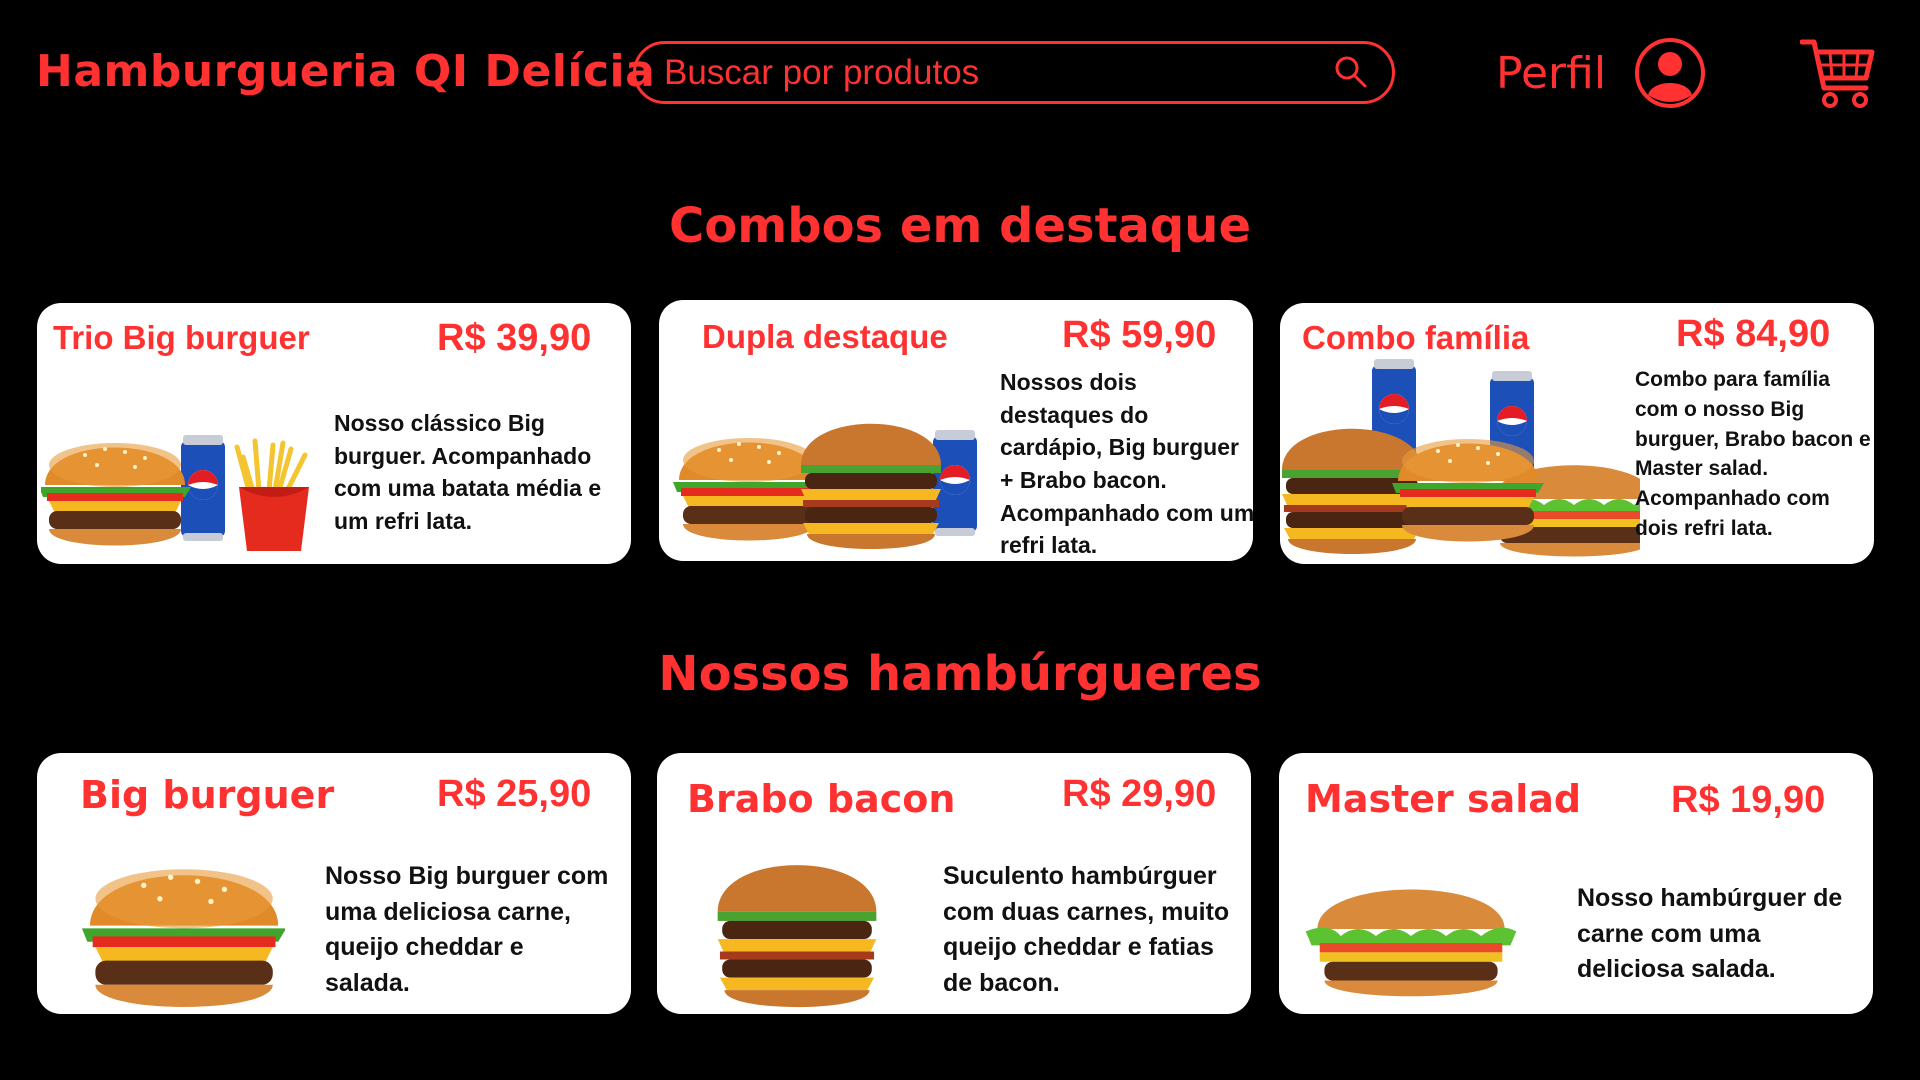 This screenshot has width=1920, height=1080. Describe the element at coordinates (345, 71) in the screenshot. I see `brand-logo: Hamburgueria QI Delícia` at that location.